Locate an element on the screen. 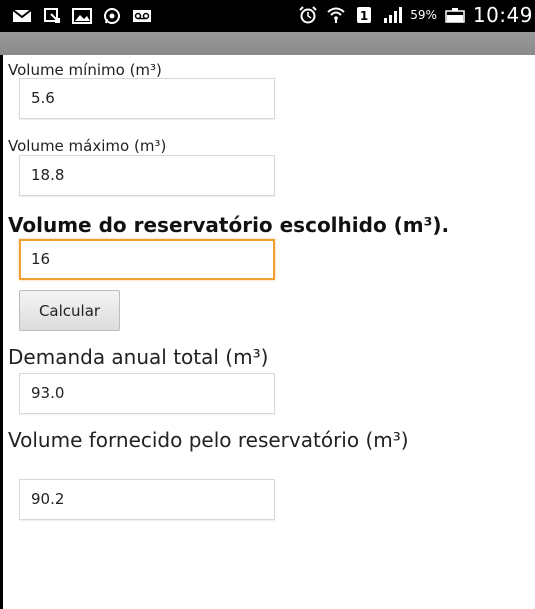  supplied-volume-label: Volume fornecido pelo reservatório (m³) is located at coordinates (208, 440).